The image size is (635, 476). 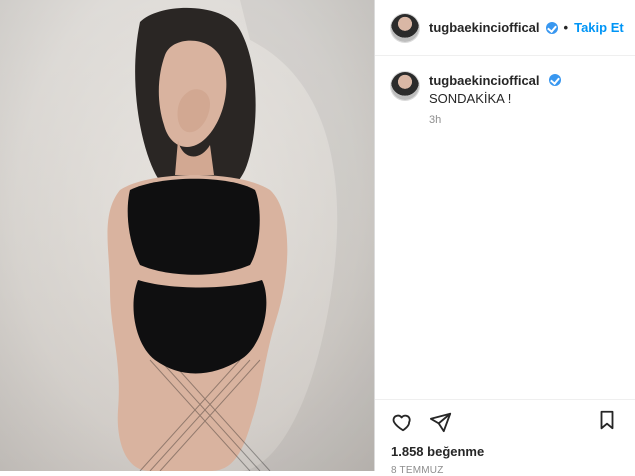 I want to click on caption-body: tugbaekincioffical SONDAKİKA !, so click(x=524, y=90).